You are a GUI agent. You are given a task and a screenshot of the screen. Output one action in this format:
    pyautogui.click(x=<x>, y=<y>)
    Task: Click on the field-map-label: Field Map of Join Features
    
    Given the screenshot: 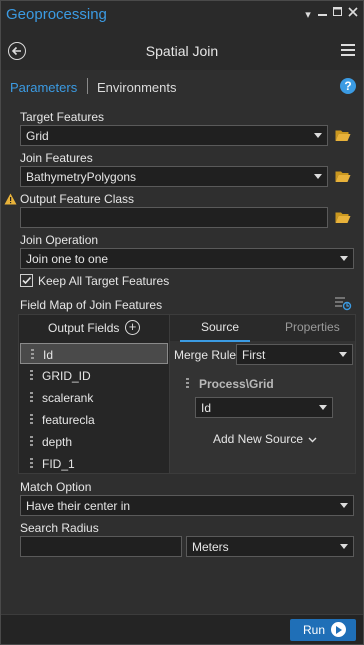 What is the action you would take?
    pyautogui.click(x=91, y=305)
    